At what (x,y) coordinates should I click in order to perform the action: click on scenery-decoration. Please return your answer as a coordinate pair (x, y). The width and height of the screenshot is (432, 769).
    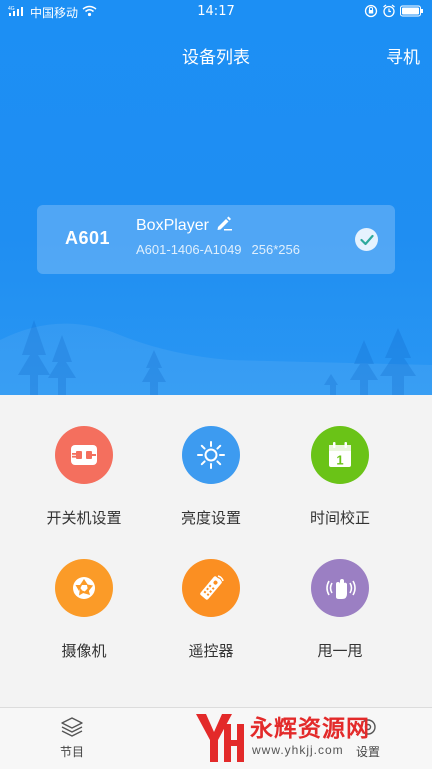
    Looking at the image, I should click on (216, 357).